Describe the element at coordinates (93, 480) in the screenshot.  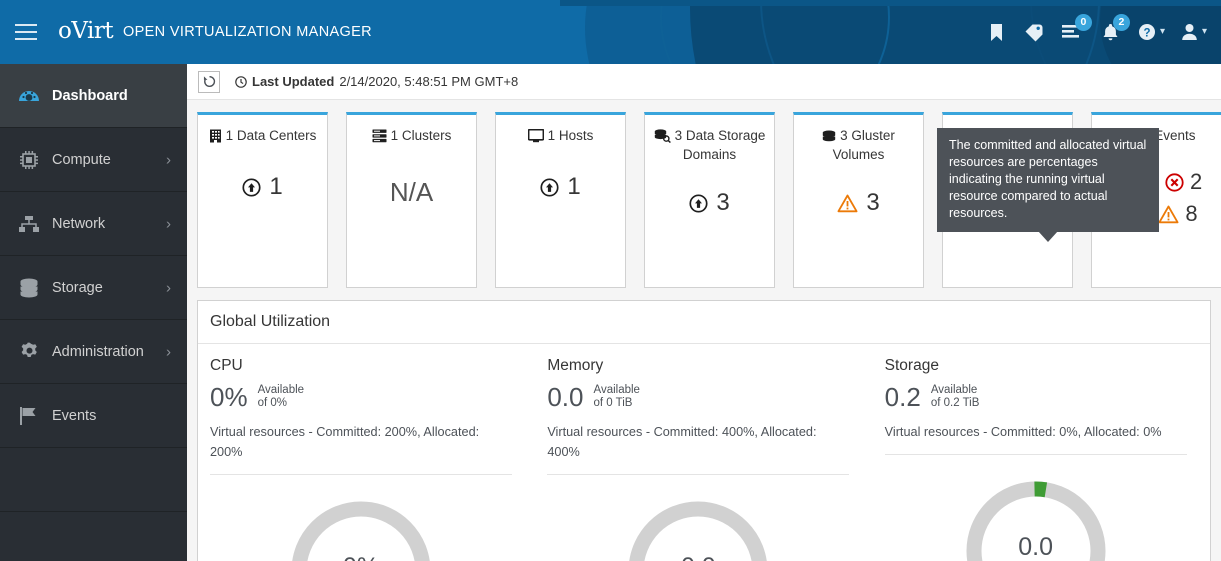
I see `sidebar-filler` at that location.